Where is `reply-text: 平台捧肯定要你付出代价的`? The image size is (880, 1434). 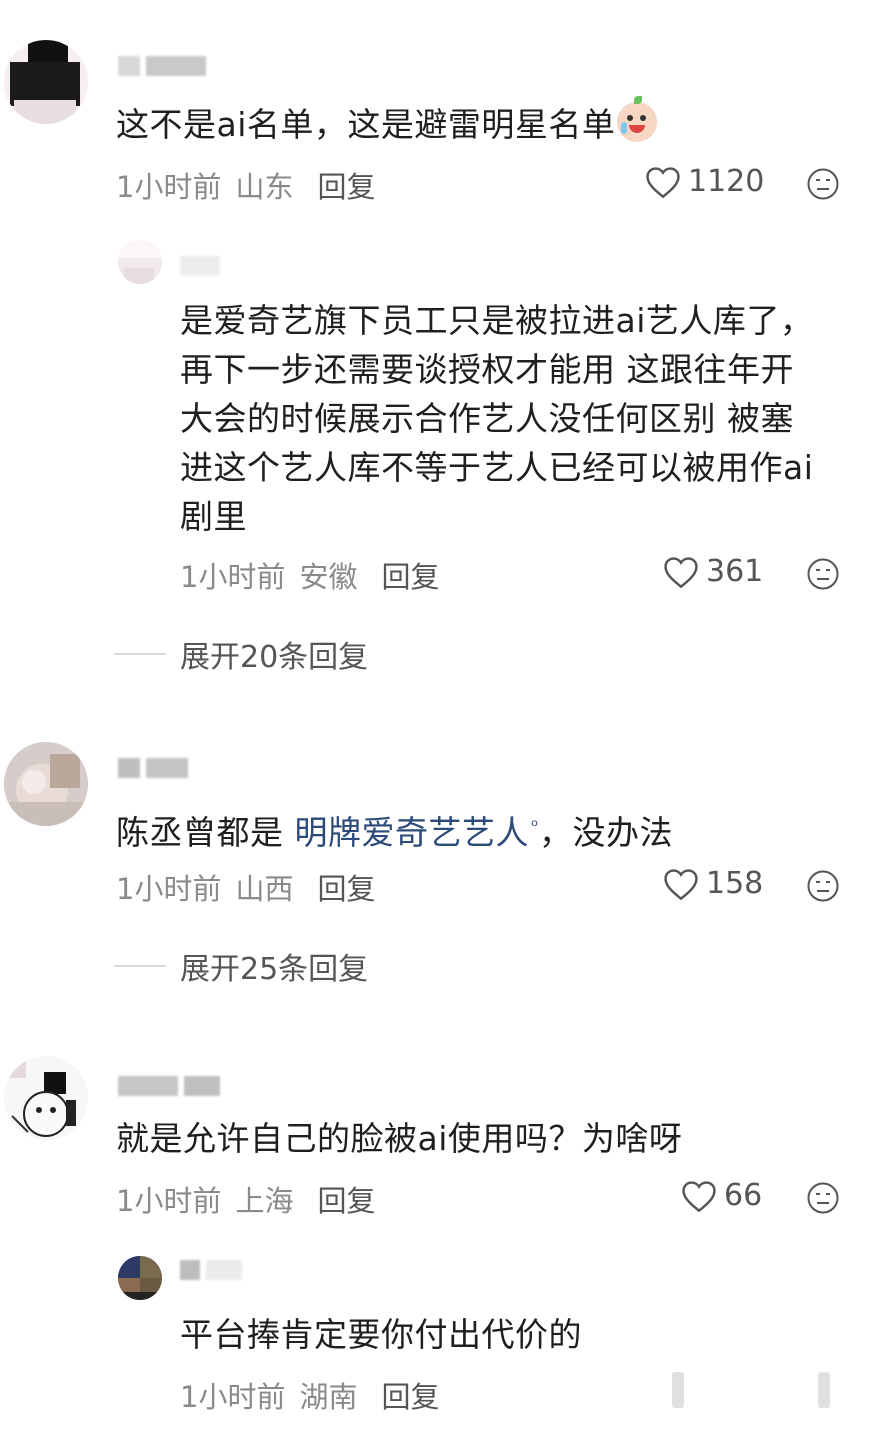 reply-text: 平台捧肯定要你付出代价的 is located at coordinates (381, 1334).